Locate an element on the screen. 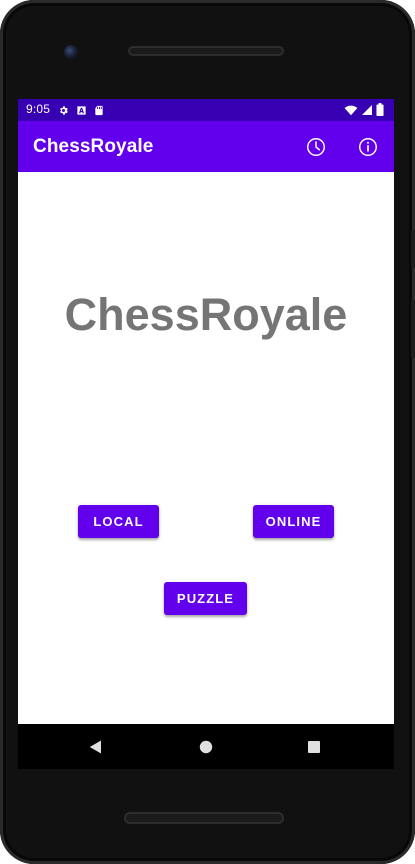 Image resolution: width=415 pixels, height=864 pixels. home-button is located at coordinates (206, 747).